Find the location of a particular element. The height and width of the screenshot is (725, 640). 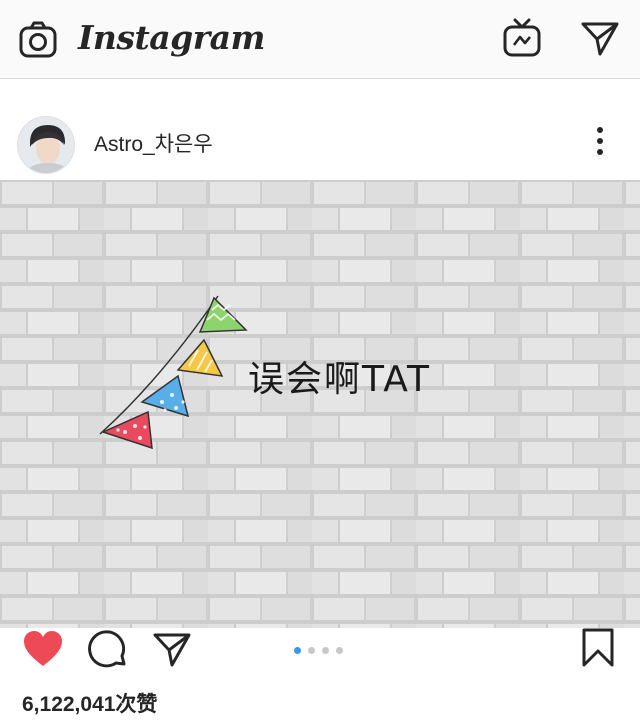

save-bookmark-icon is located at coordinates (598, 648).